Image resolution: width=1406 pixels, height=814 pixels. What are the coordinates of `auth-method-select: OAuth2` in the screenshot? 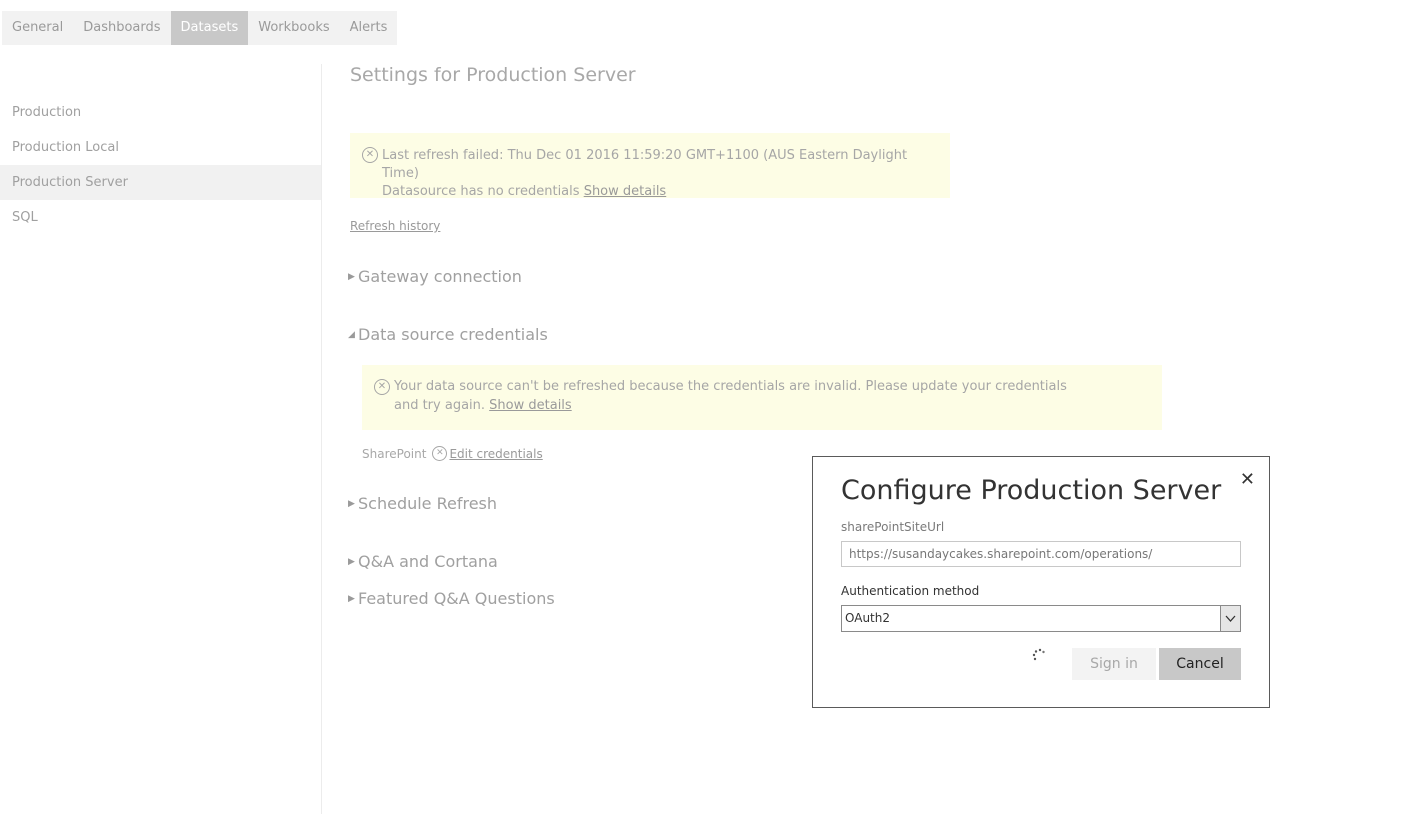 It's located at (1041, 618).